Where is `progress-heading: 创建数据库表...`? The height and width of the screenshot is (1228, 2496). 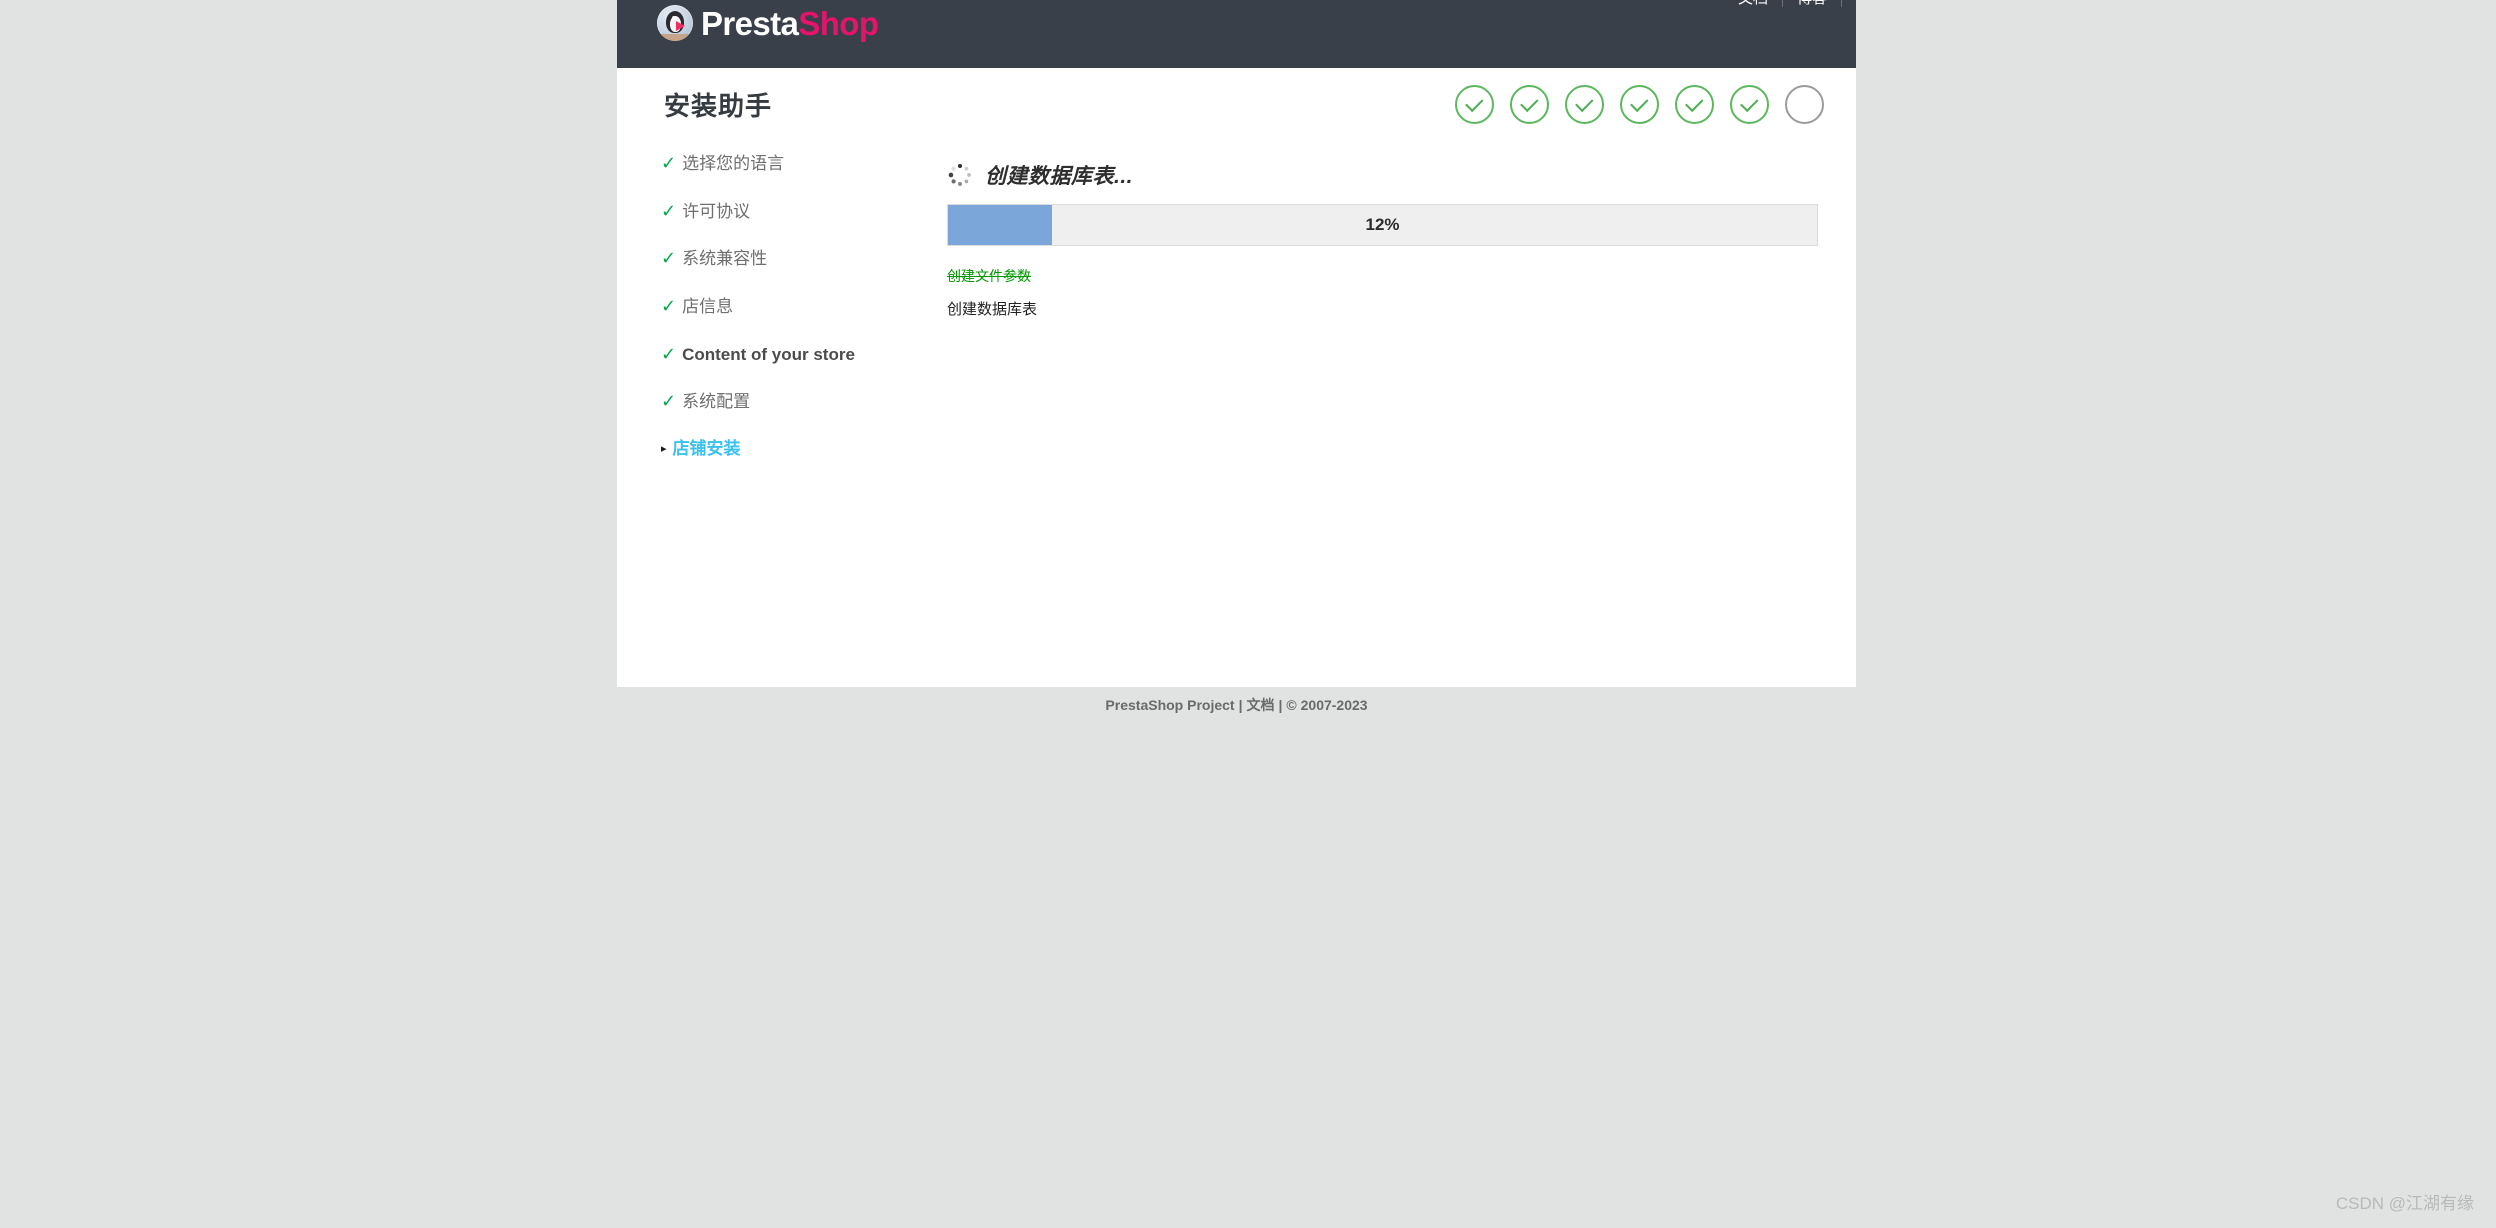 progress-heading: 创建数据库表... is located at coordinates (1382, 175).